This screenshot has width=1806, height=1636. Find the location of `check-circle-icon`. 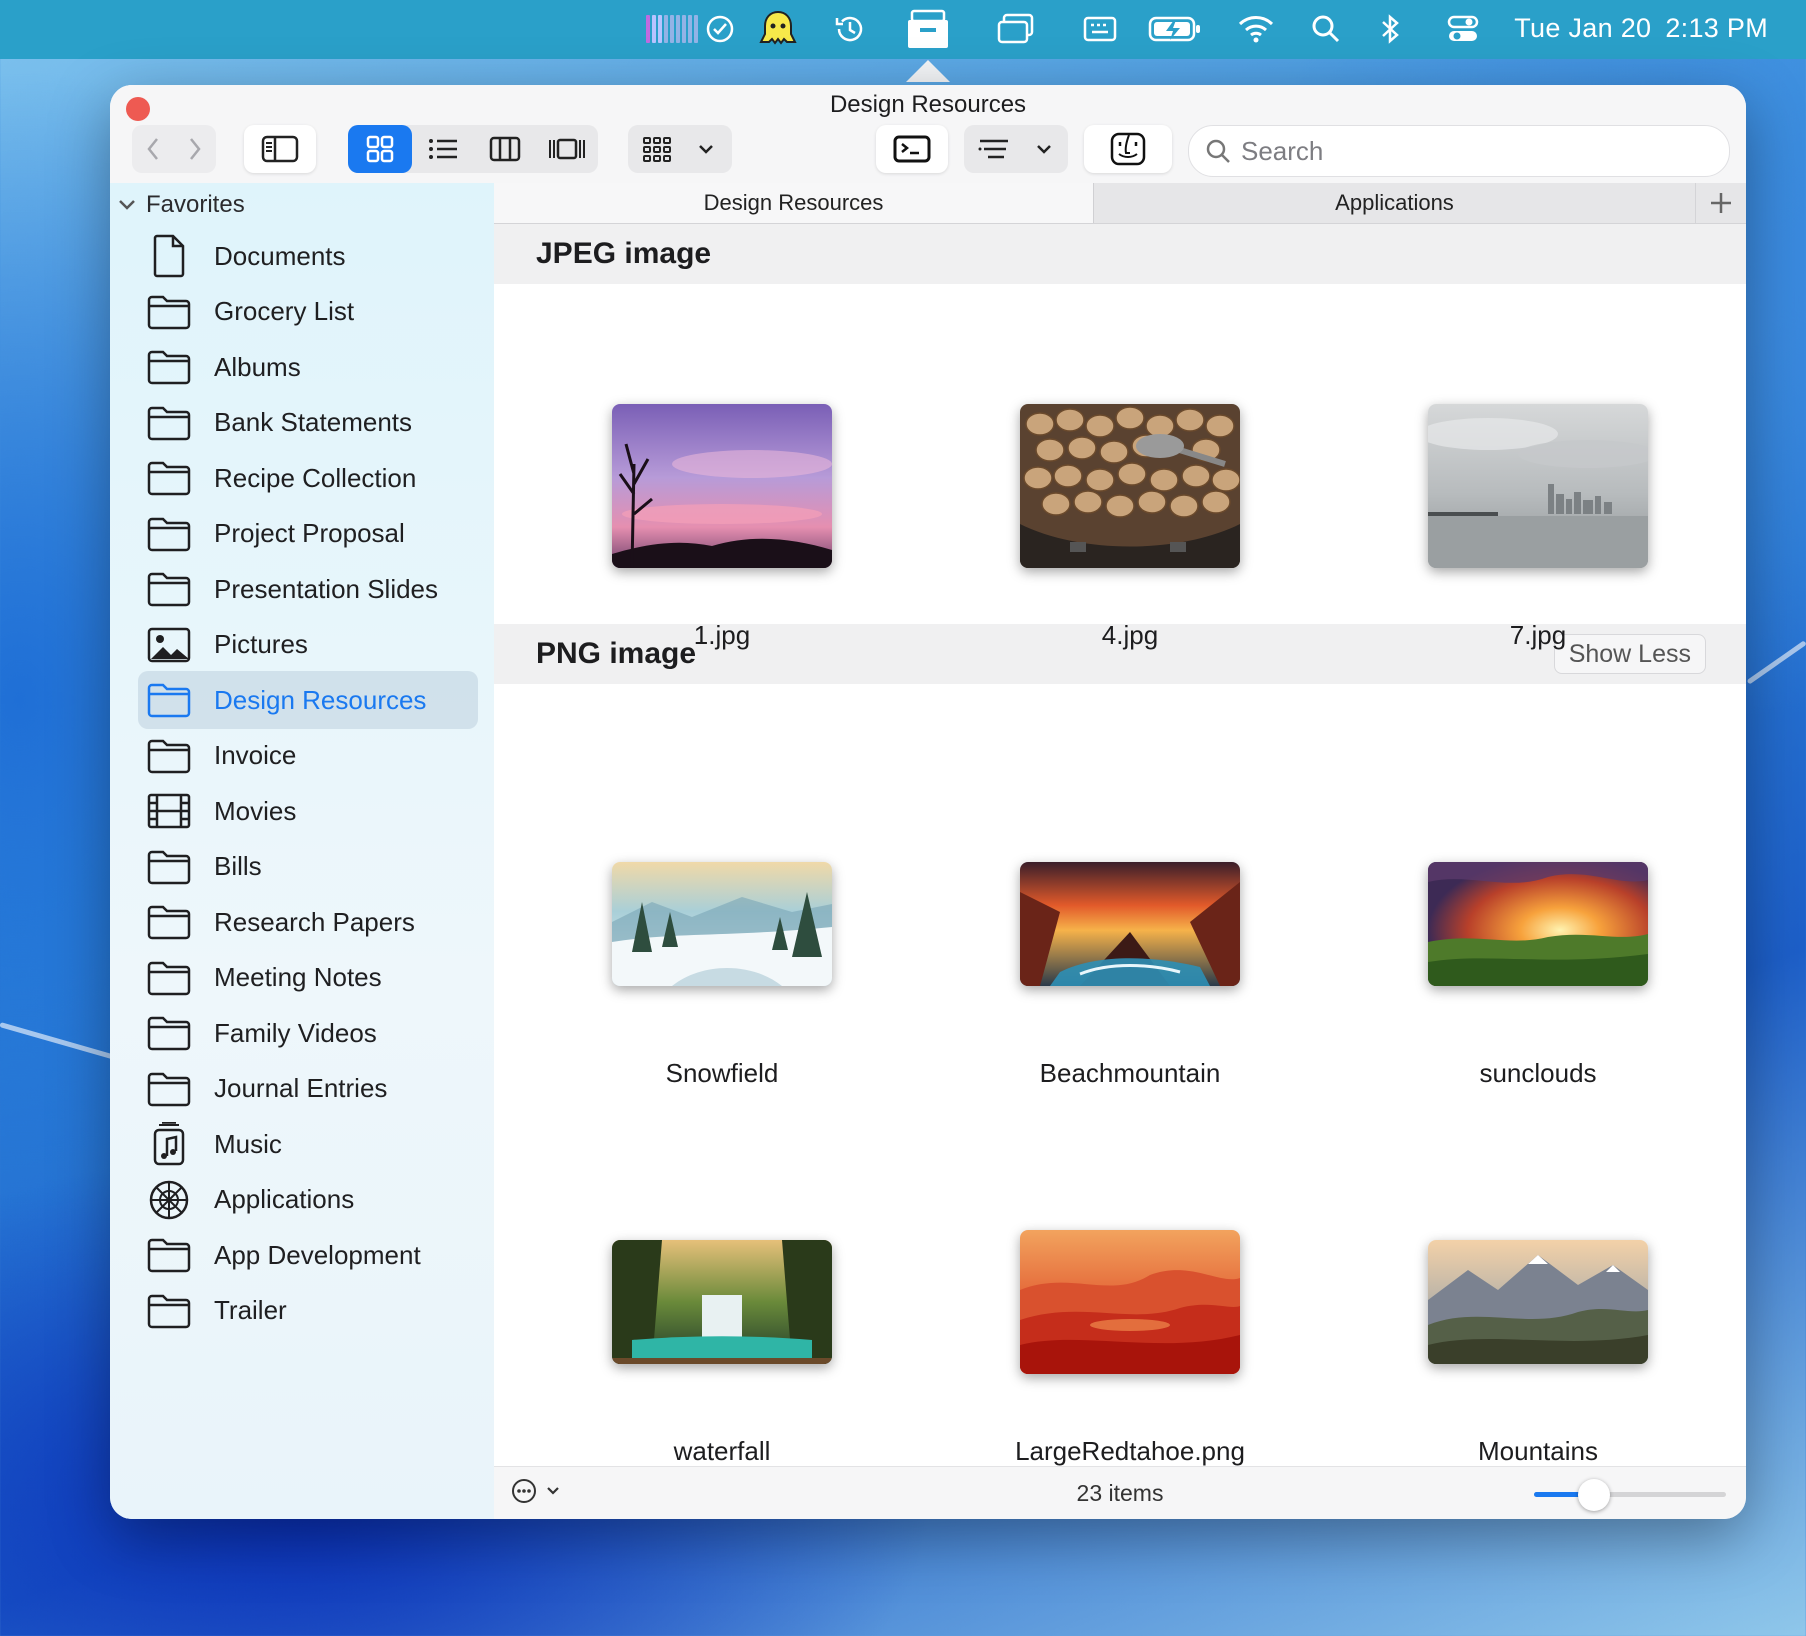

check-circle-icon is located at coordinates (720, 29).